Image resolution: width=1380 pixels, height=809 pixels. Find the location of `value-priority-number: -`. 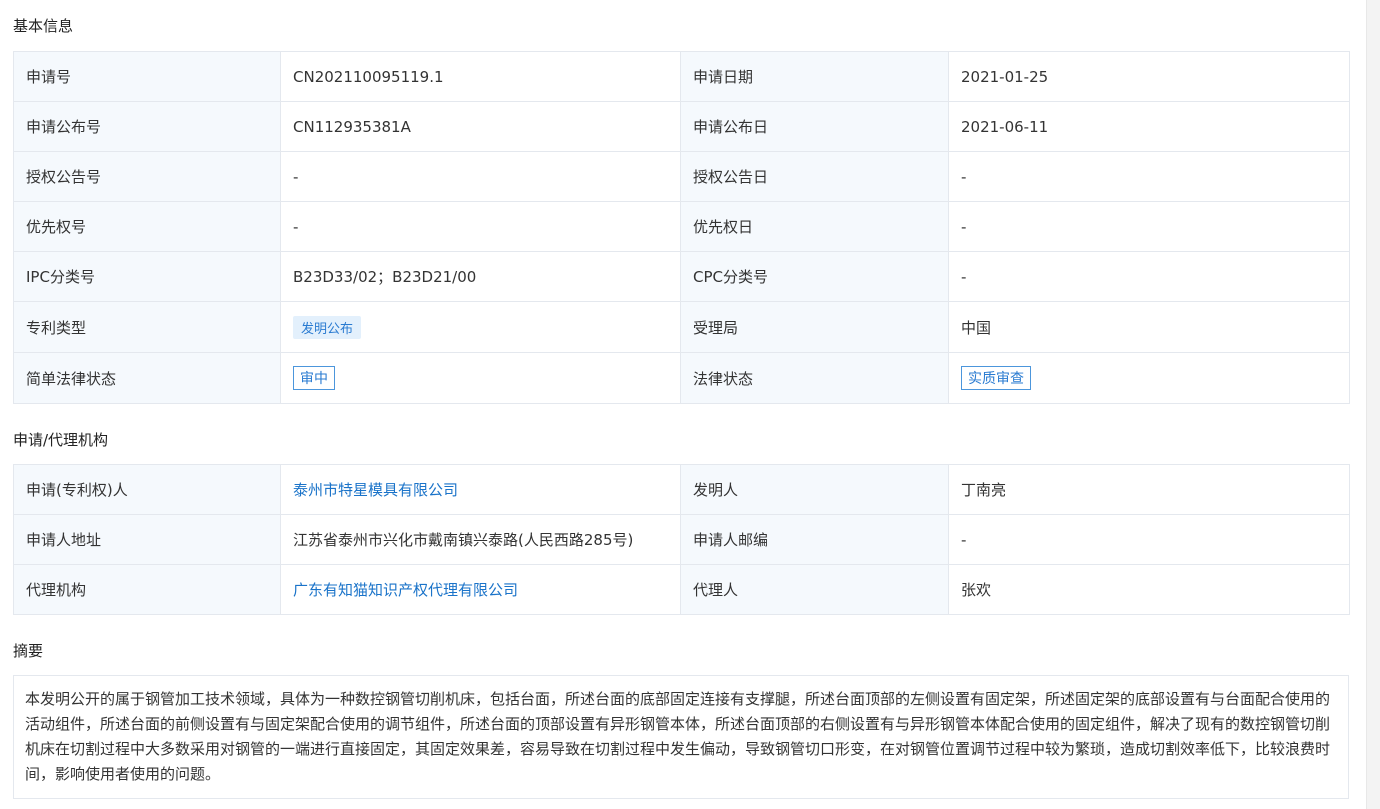

value-priority-number: - is located at coordinates (480, 226).